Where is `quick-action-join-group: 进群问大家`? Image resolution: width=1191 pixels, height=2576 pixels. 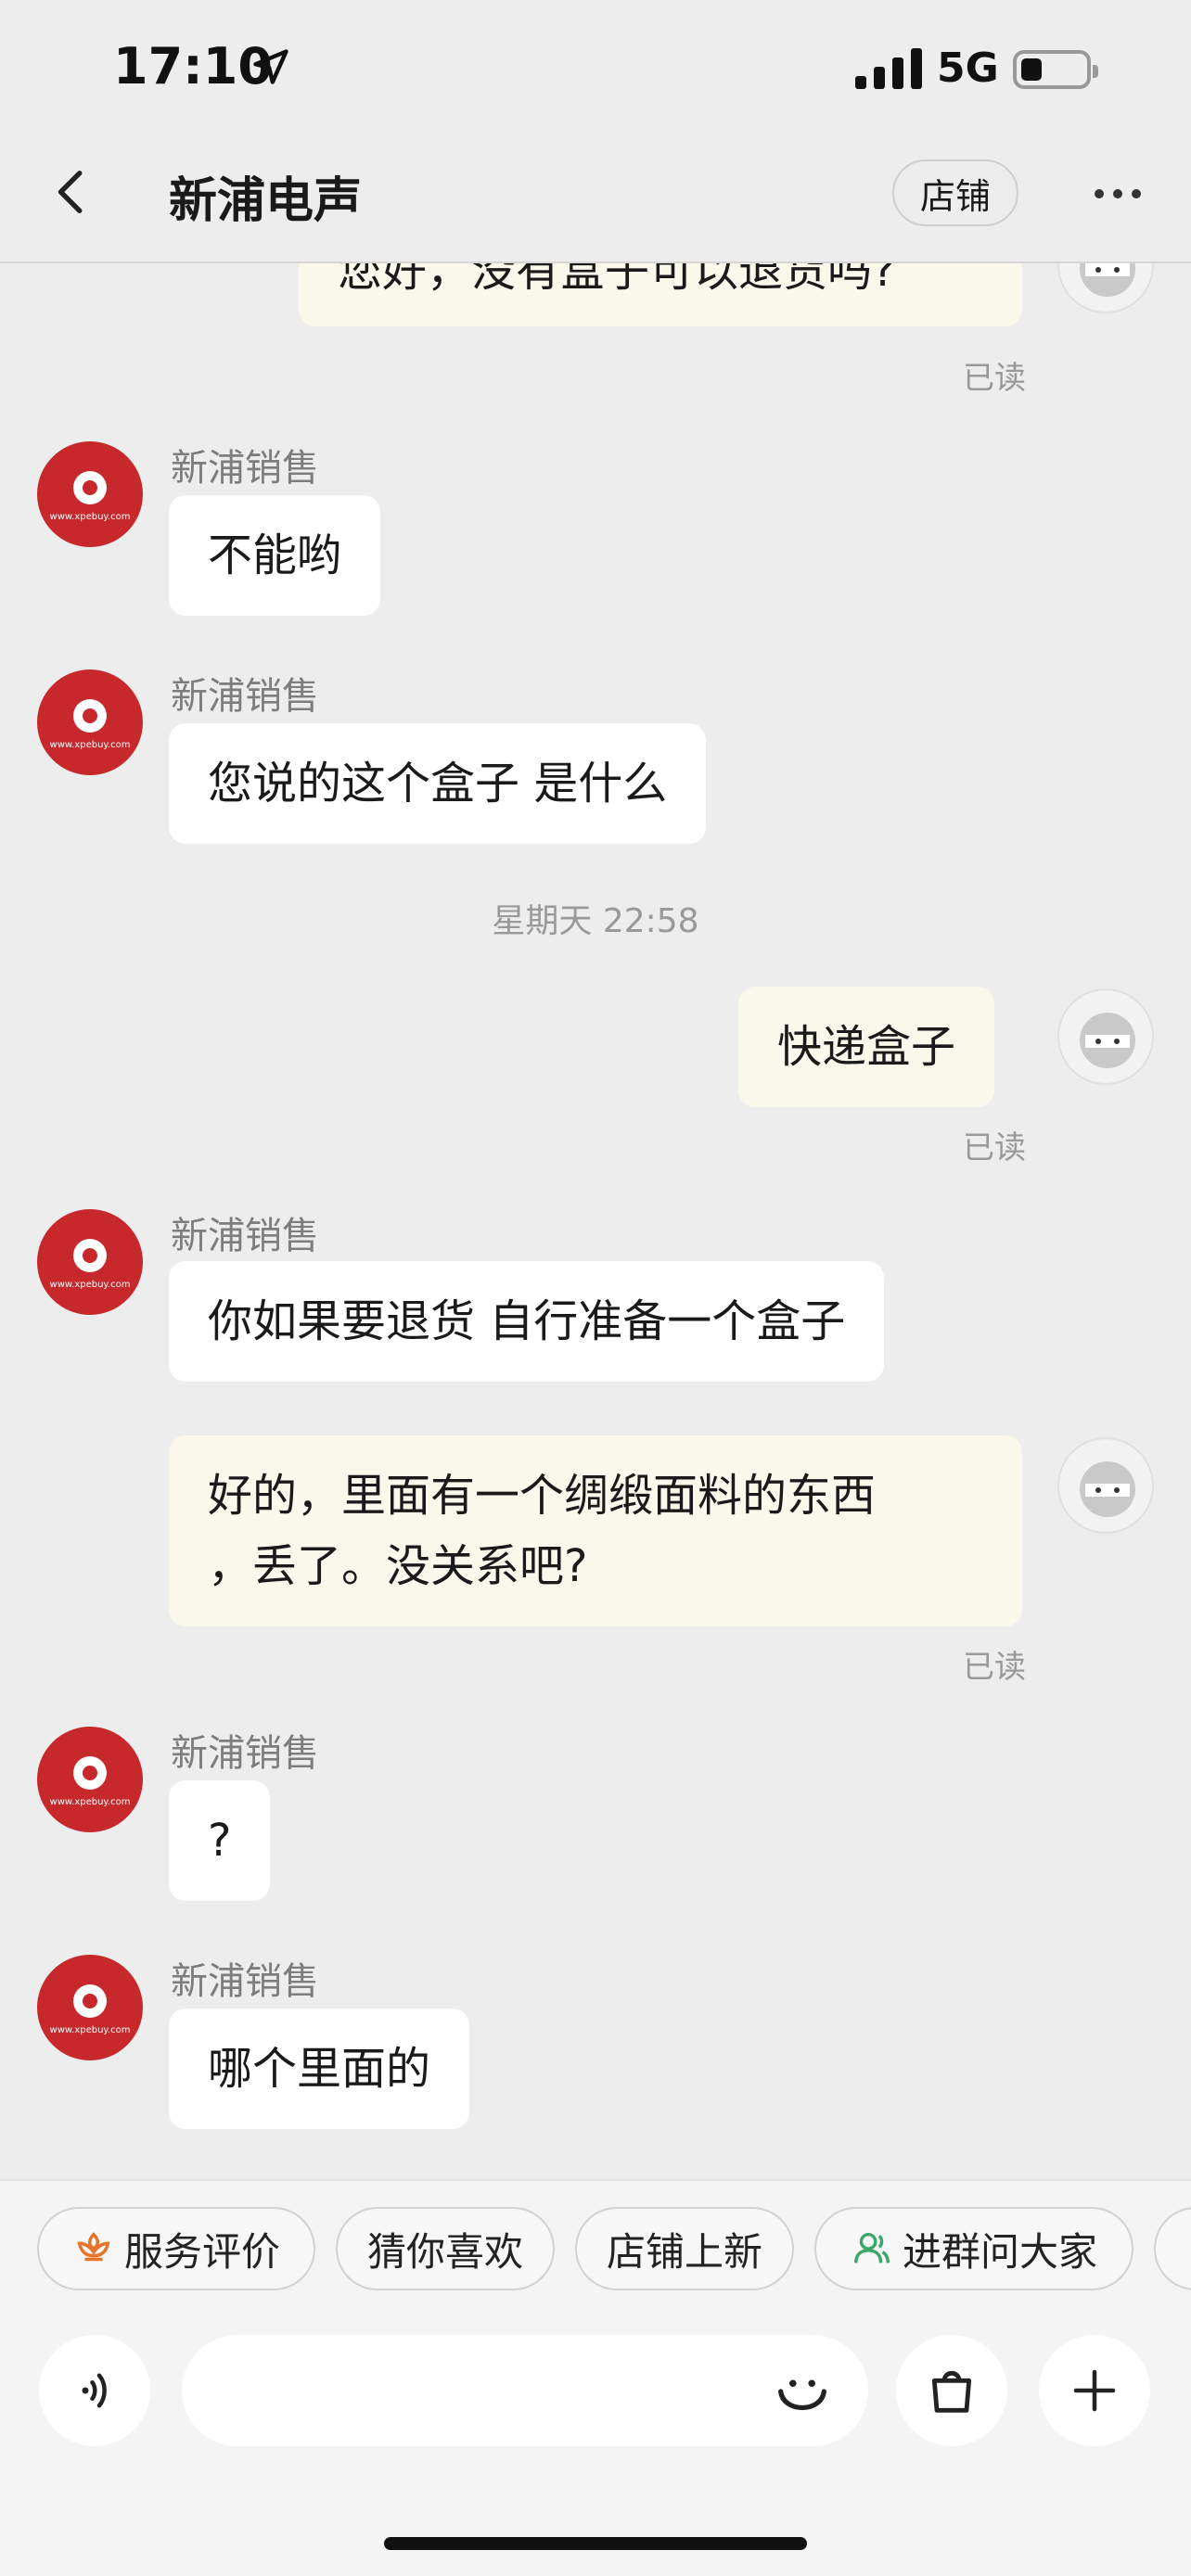 quick-action-join-group: 进群问大家 is located at coordinates (973, 2248).